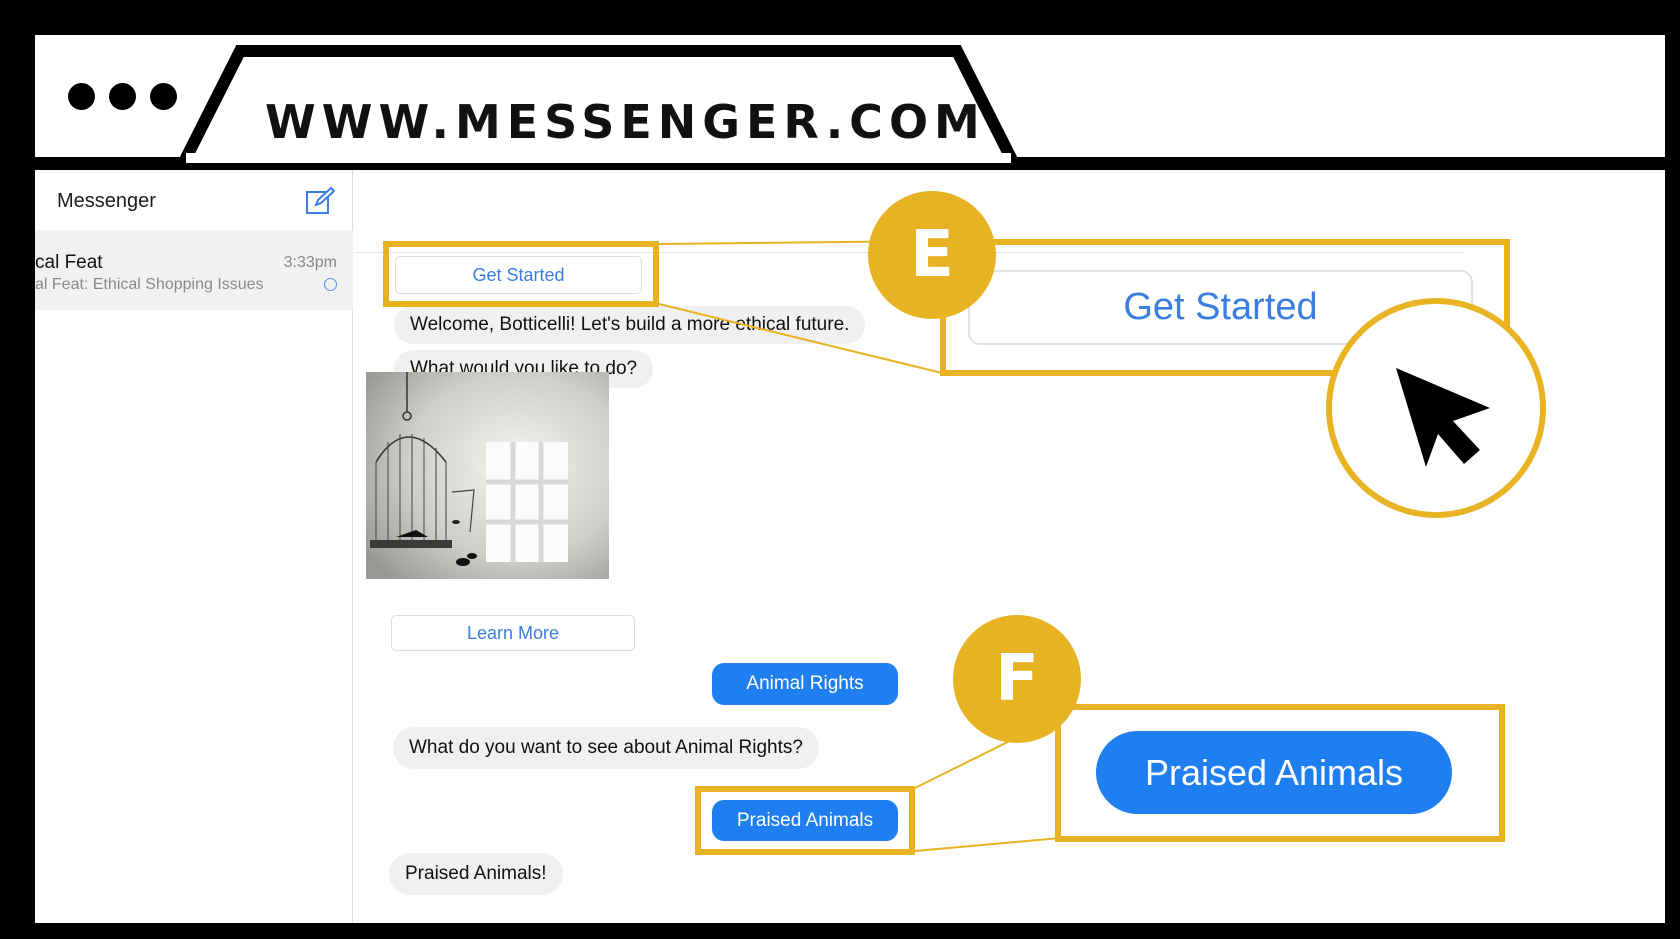 The image size is (1680, 939). I want to click on badge-e: E, so click(932, 255).